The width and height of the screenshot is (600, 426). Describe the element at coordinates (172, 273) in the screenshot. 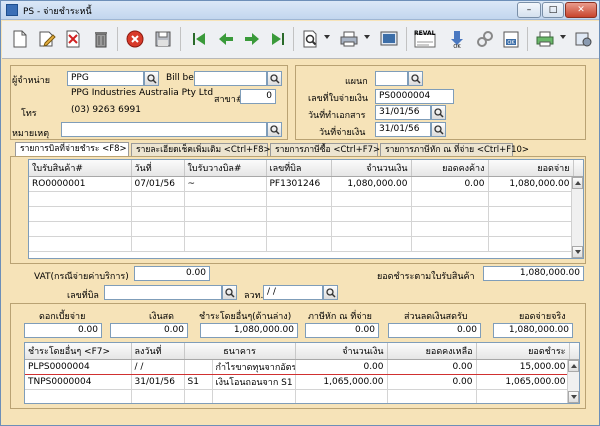

I see `vat-input: 0.00` at that location.